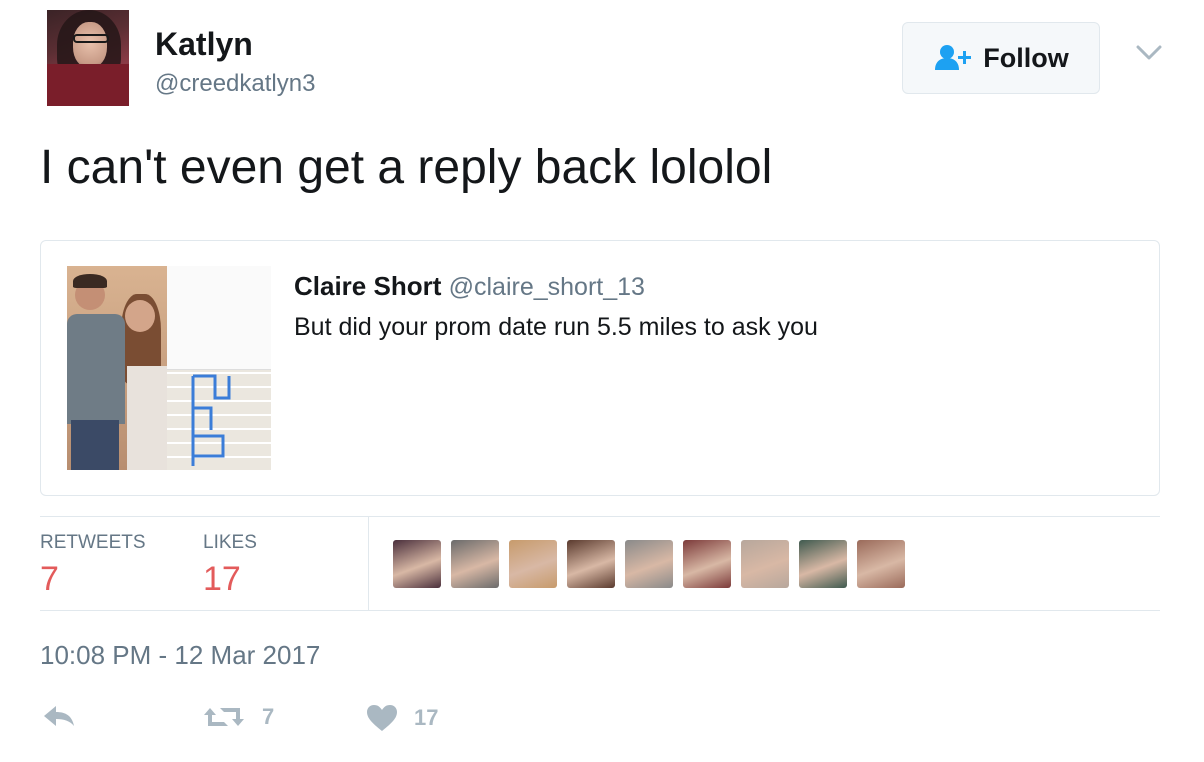  I want to click on quoted-tweet-map-screenshot, so click(219, 368).